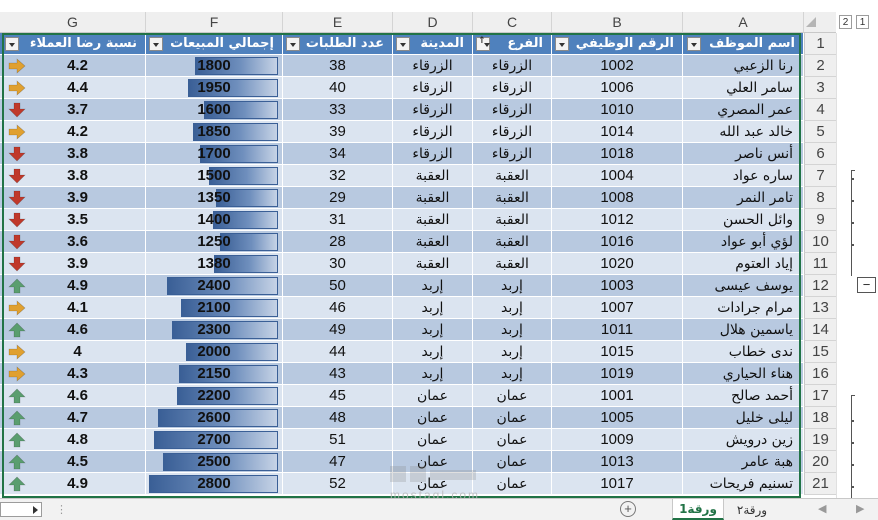 The height and width of the screenshot is (520, 878). What do you see at coordinates (617, 374) in the screenshot?
I see `employee-id-cell: 1019` at bounding box center [617, 374].